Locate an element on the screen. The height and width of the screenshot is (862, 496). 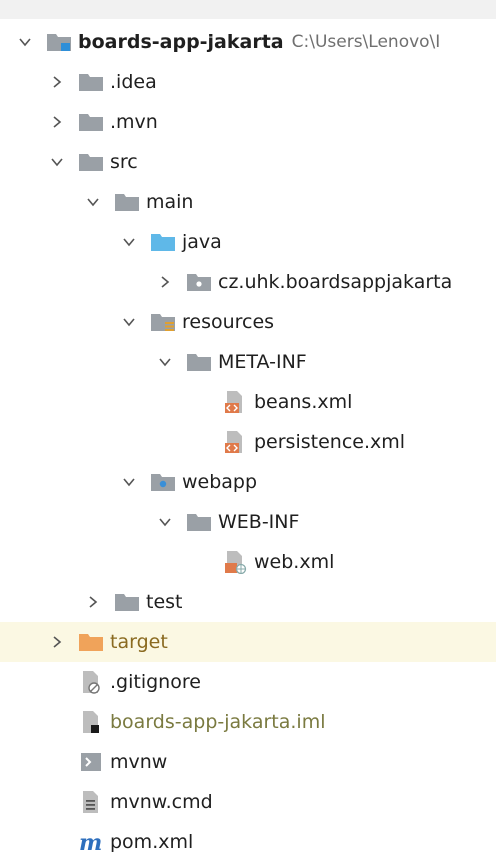
tree-label: test is located at coordinates (164, 602).